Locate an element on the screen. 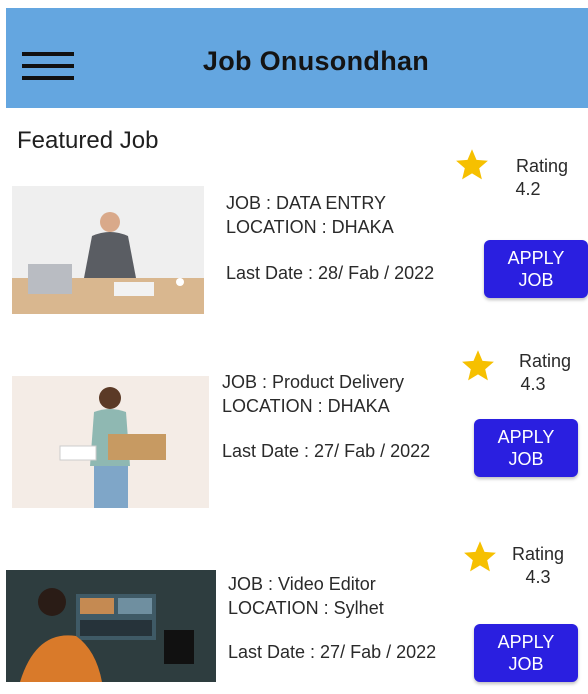 The image size is (588, 694). rating-value: 4.2 is located at coordinates (528, 189).